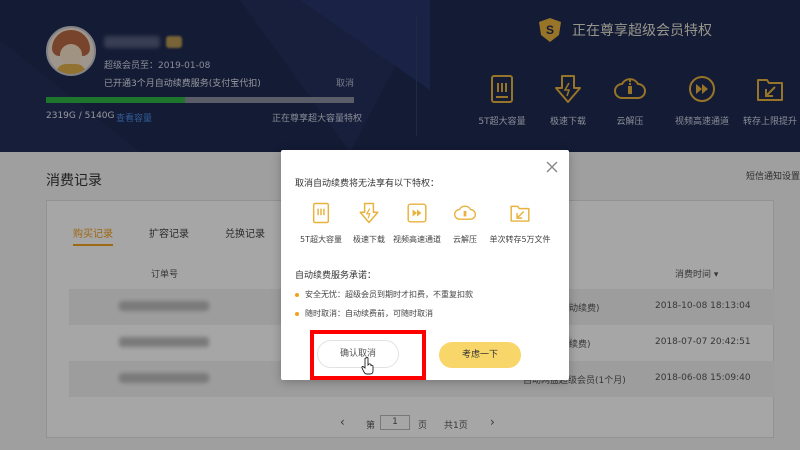 The height and width of the screenshot is (450, 800). Describe the element at coordinates (480, 355) in the screenshot. I see `reconsider-button: 考虑一下` at that location.